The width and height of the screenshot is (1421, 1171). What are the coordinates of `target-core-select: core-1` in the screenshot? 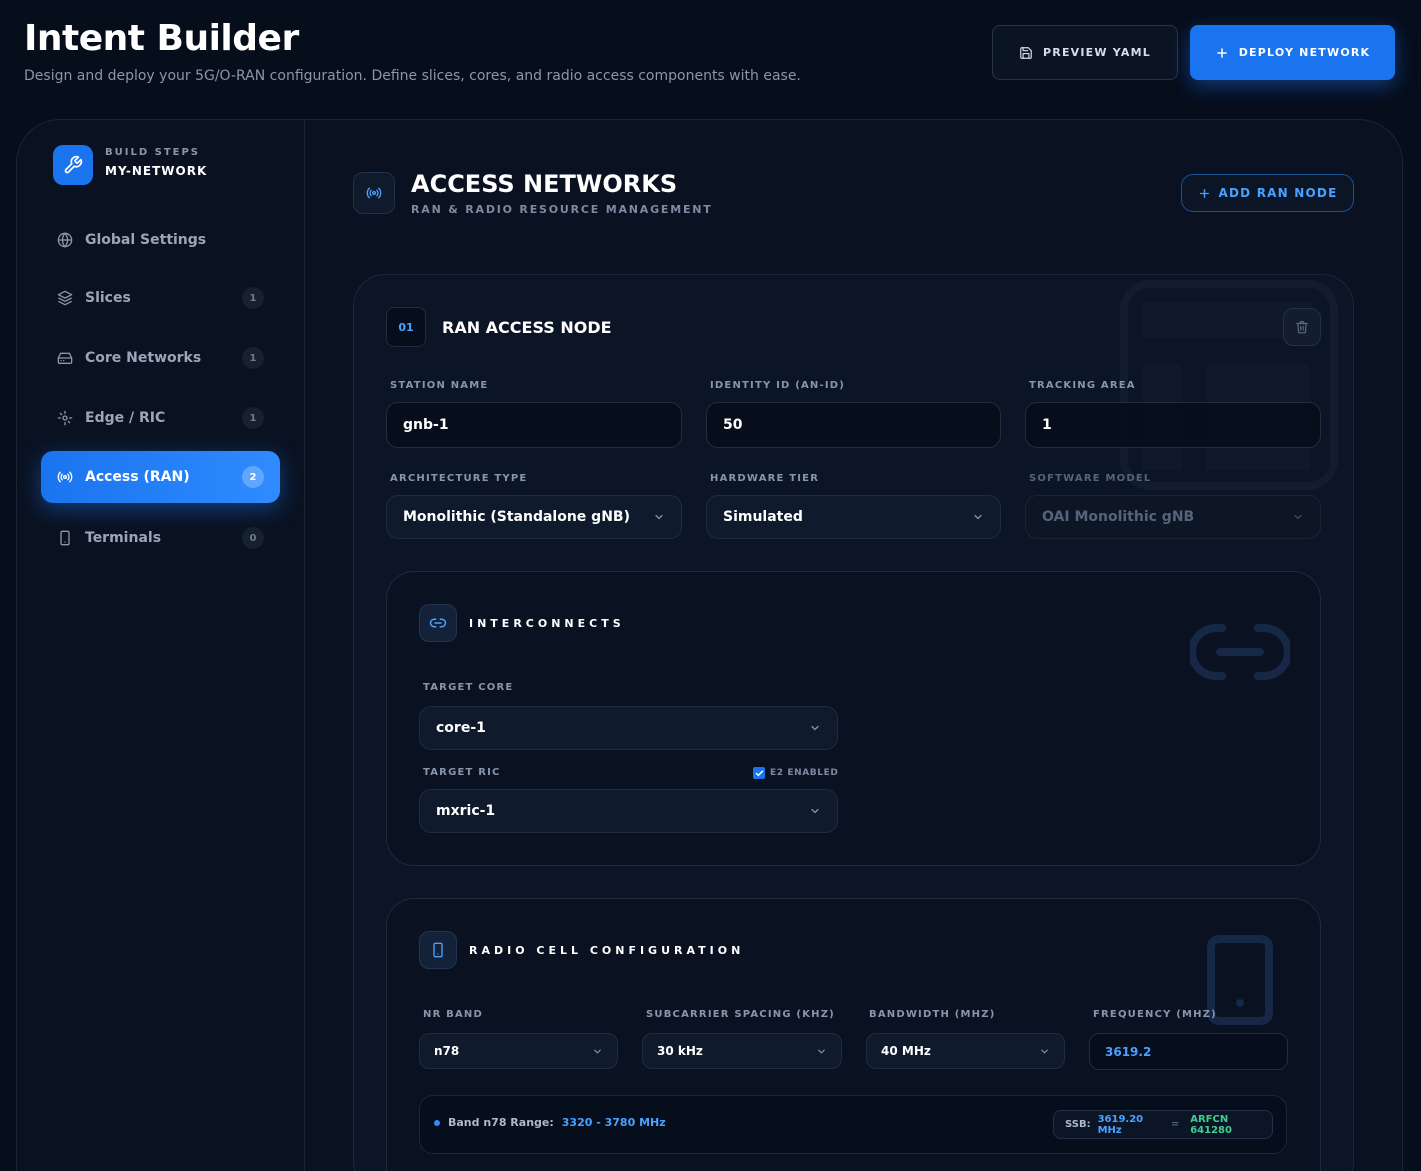 It's located at (628, 728).